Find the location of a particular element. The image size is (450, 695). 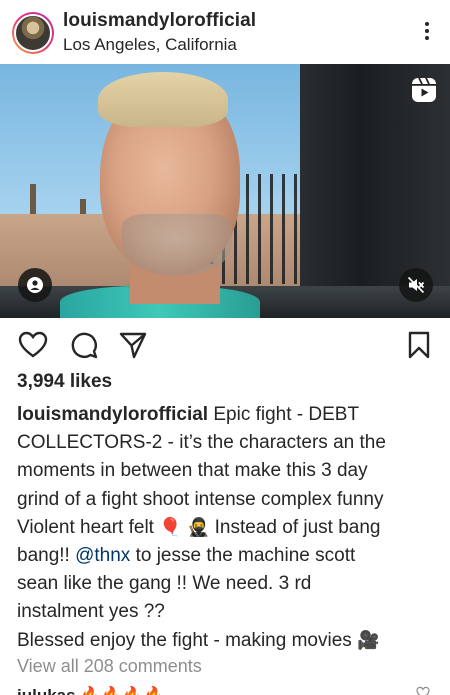

comment-icon is located at coordinates (84, 345).